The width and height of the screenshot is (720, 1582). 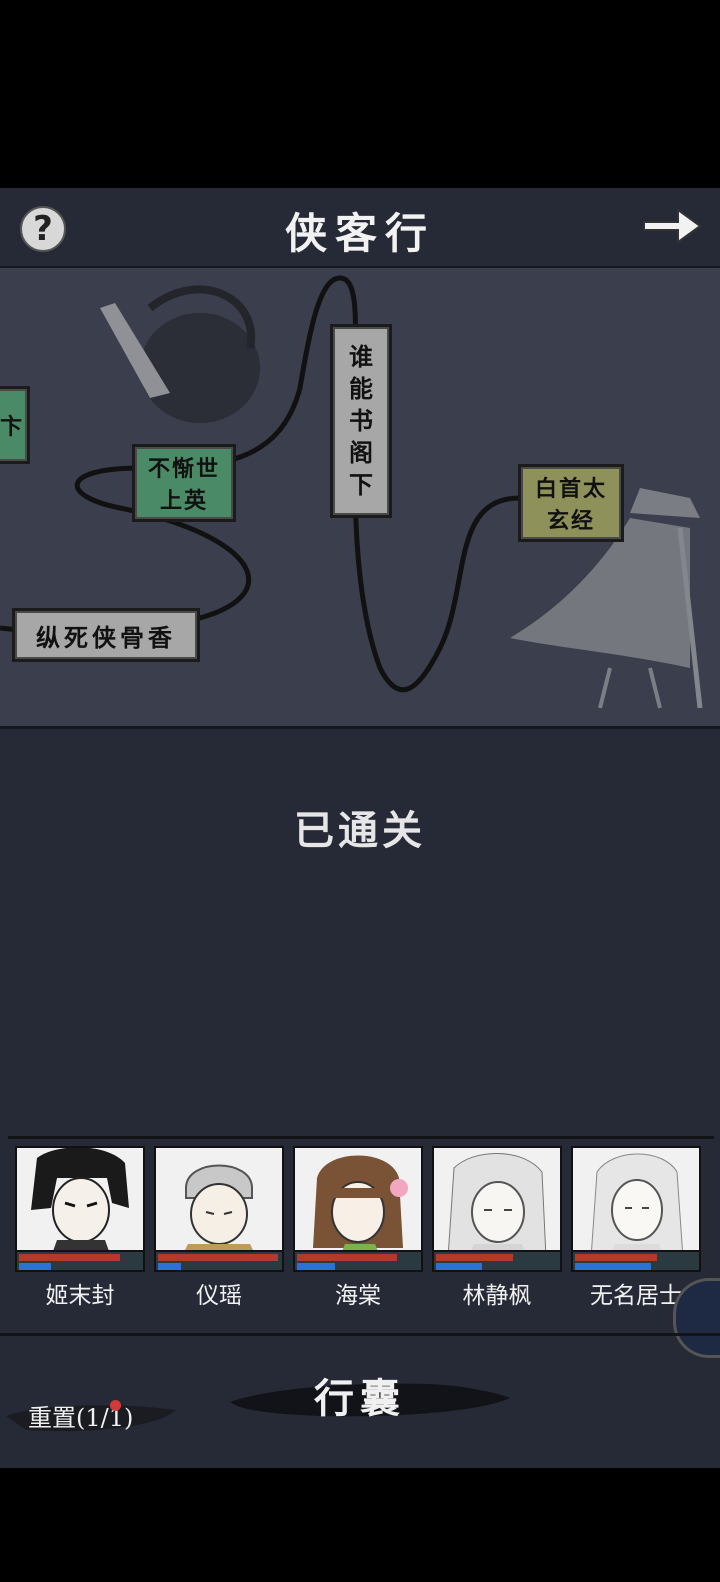 I want to click on chapter-node-bucanshishangying: 不惭世 上英, so click(x=184, y=483).